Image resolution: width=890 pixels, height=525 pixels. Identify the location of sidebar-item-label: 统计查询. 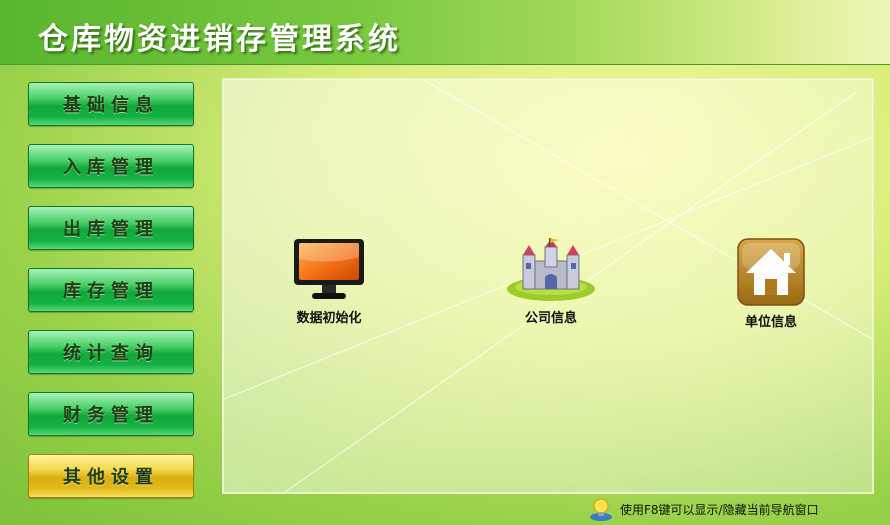
(111, 353).